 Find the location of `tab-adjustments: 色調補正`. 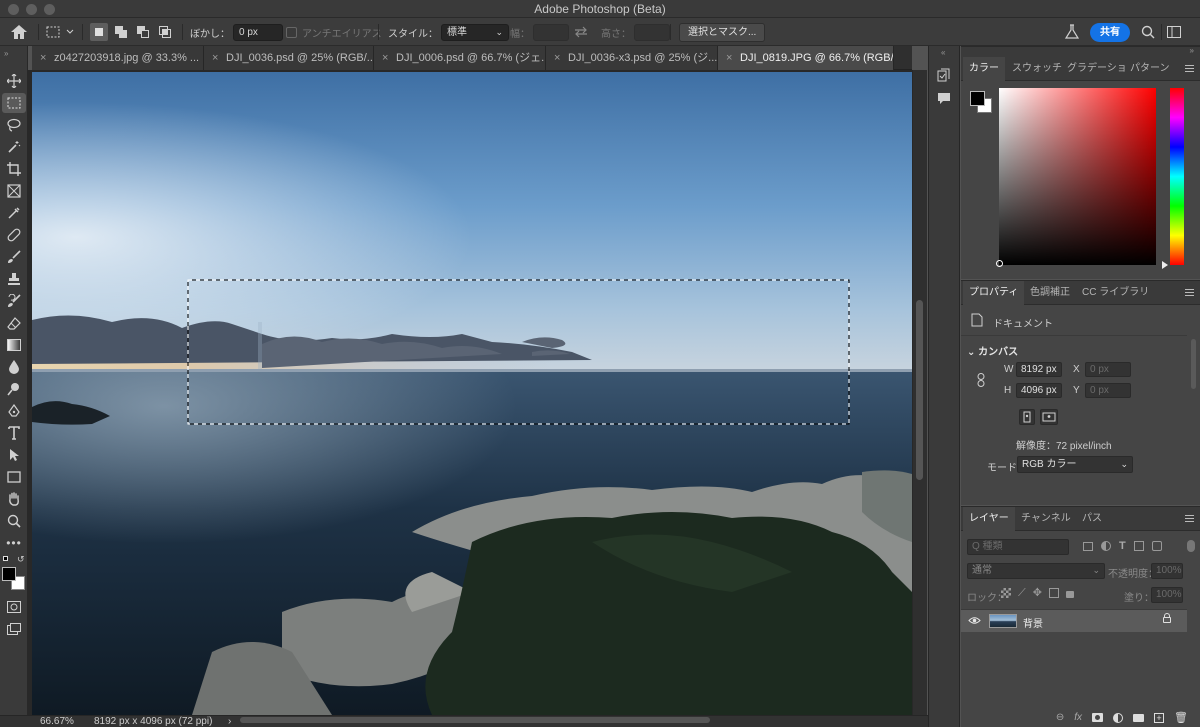

tab-adjustments: 色調補正 is located at coordinates (1050, 293).